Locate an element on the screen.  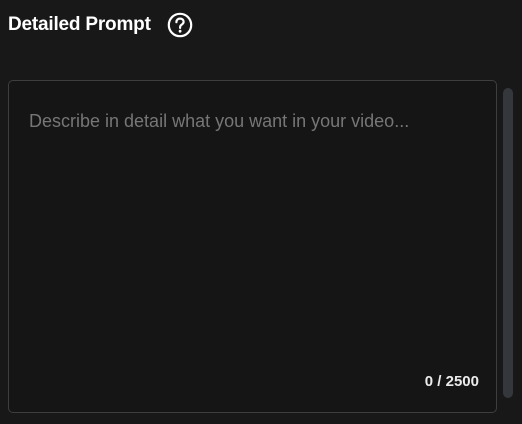
prompt-header: Detailed Prompt is located at coordinates (100, 25).